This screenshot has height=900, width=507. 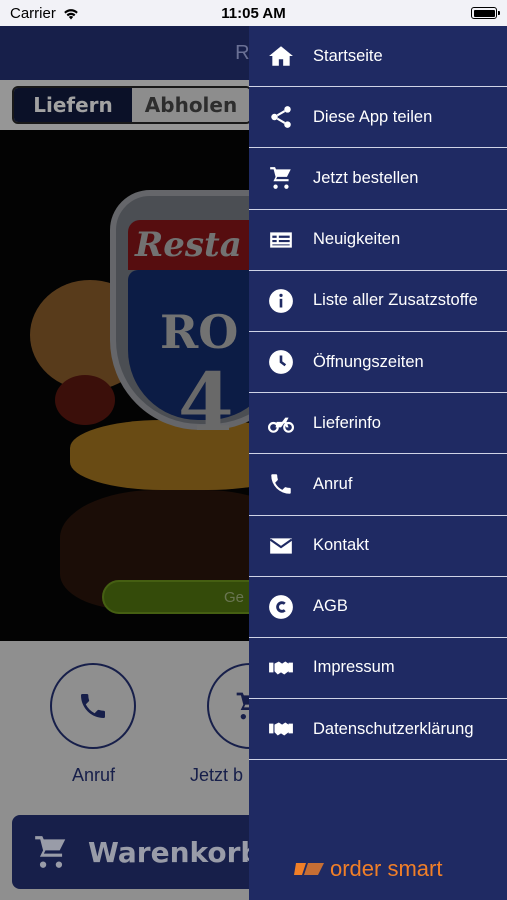 I want to click on info-icon, so click(x=281, y=301).